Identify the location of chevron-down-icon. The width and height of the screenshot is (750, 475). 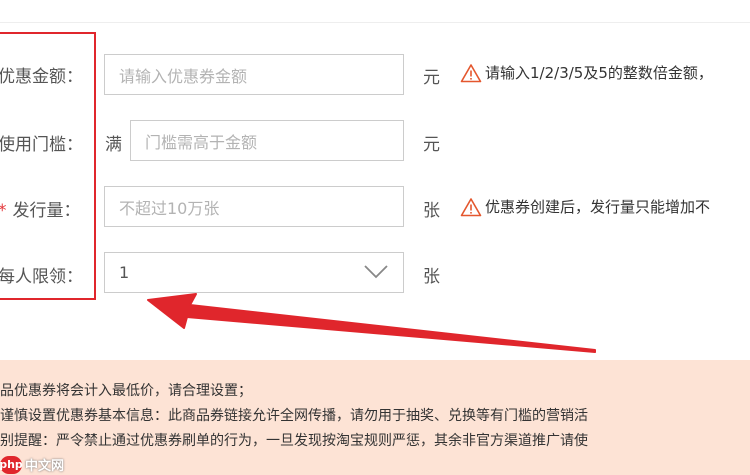
(376, 272).